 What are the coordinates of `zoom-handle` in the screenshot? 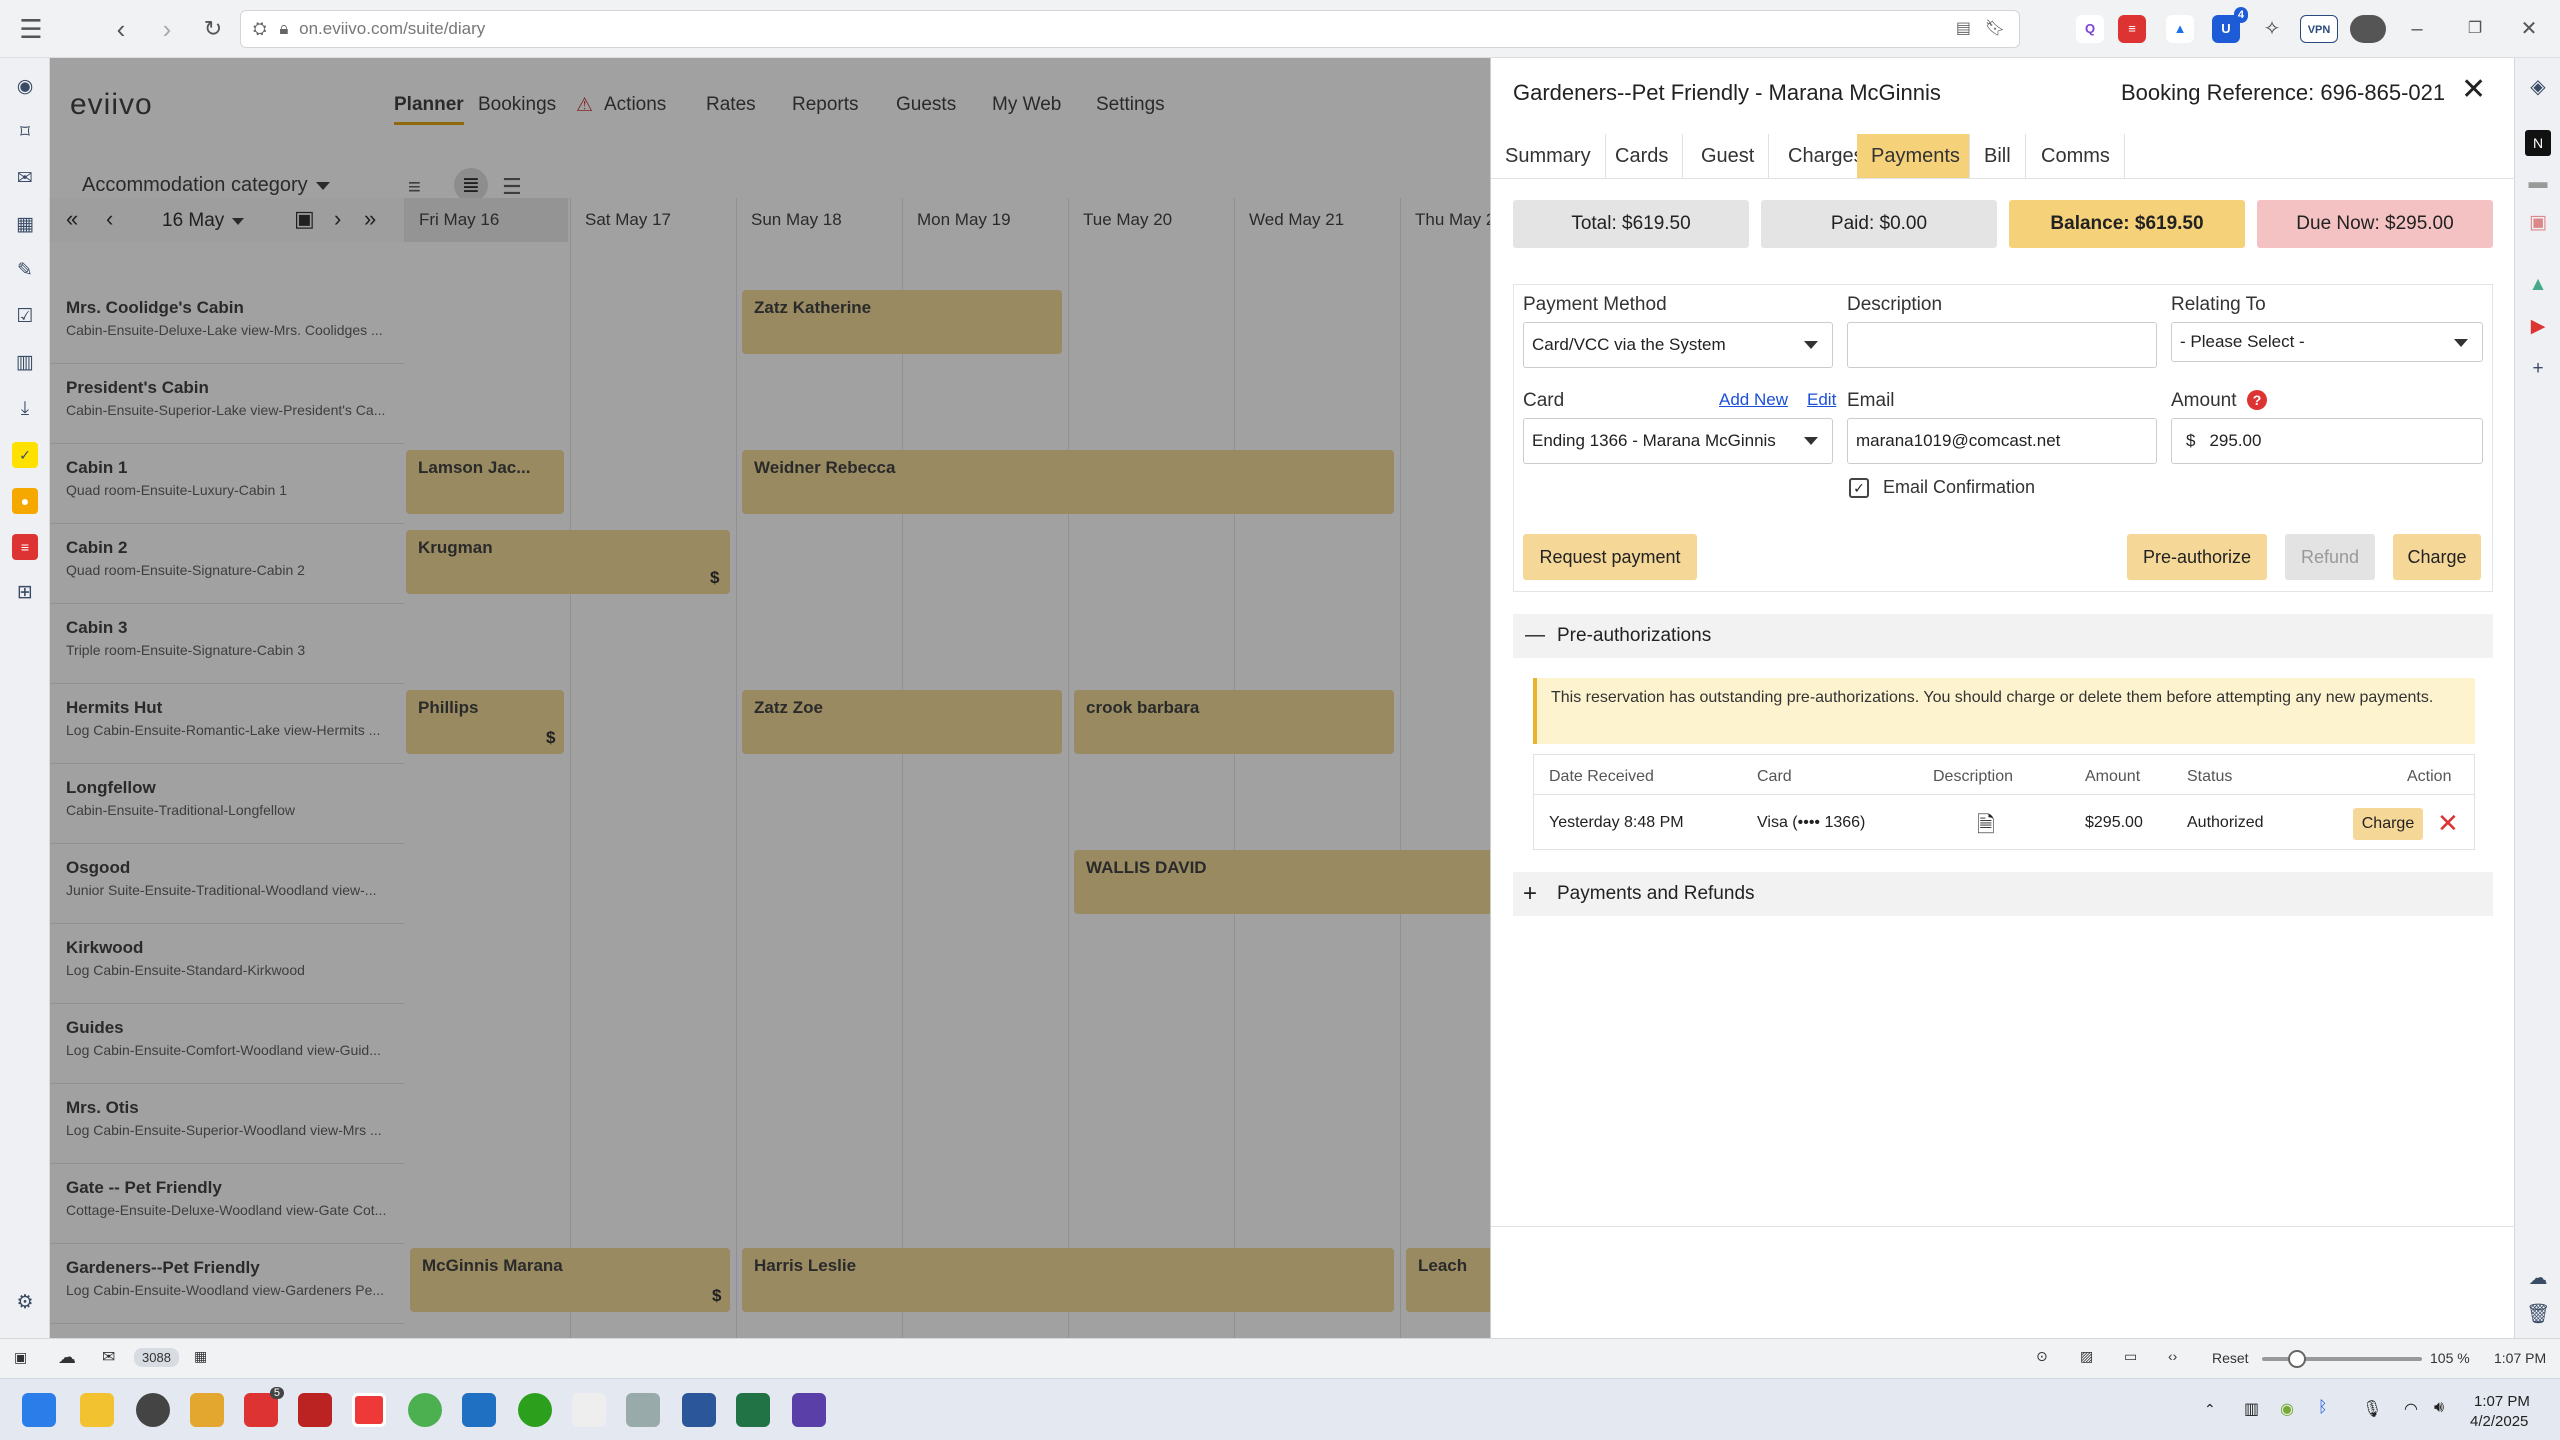 It's located at (2297, 1359).